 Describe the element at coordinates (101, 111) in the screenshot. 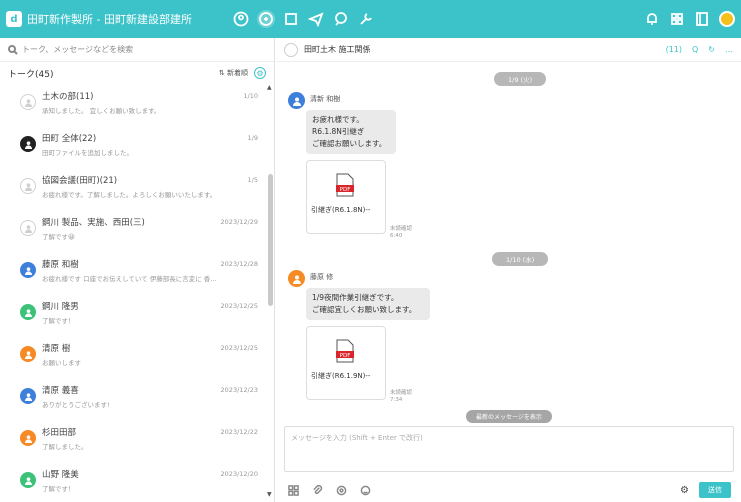

I see `talk-last-message: 承知しました。 宜しくお願い致します。` at that location.